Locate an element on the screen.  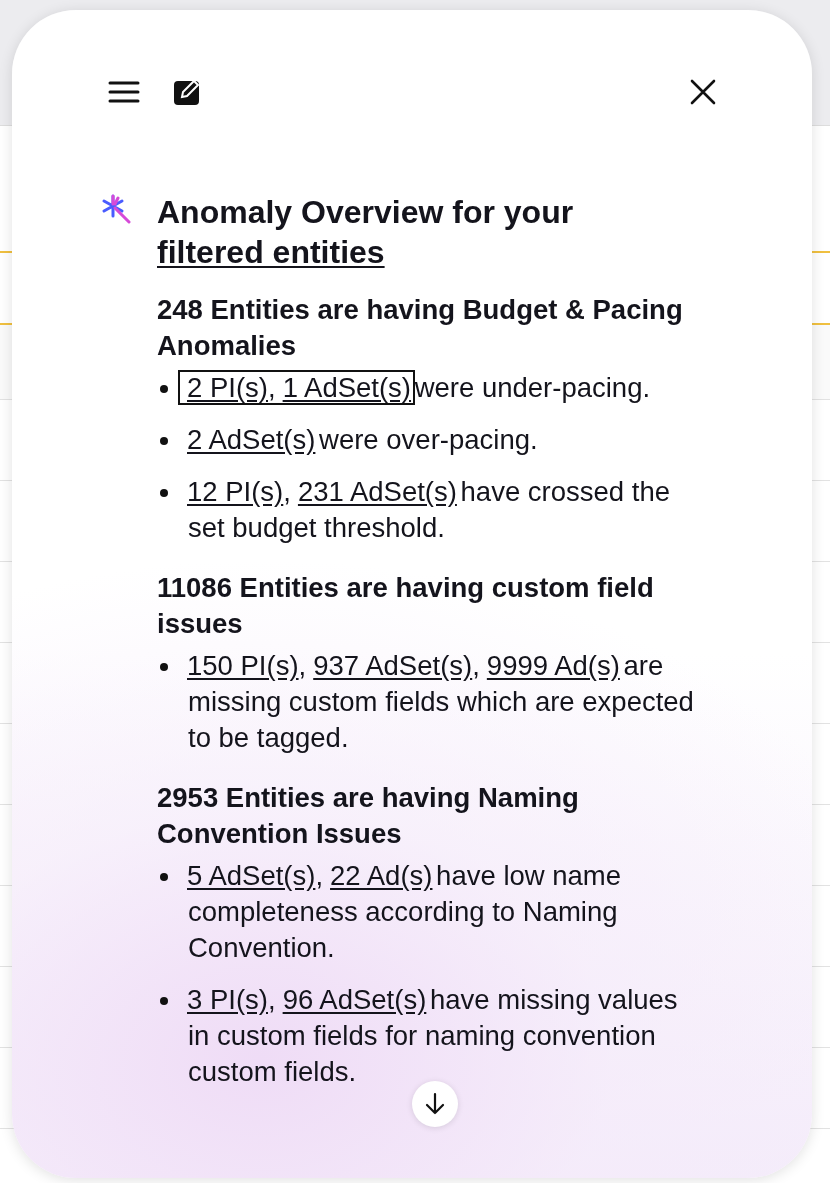
close-icon is located at coordinates (703, 92).